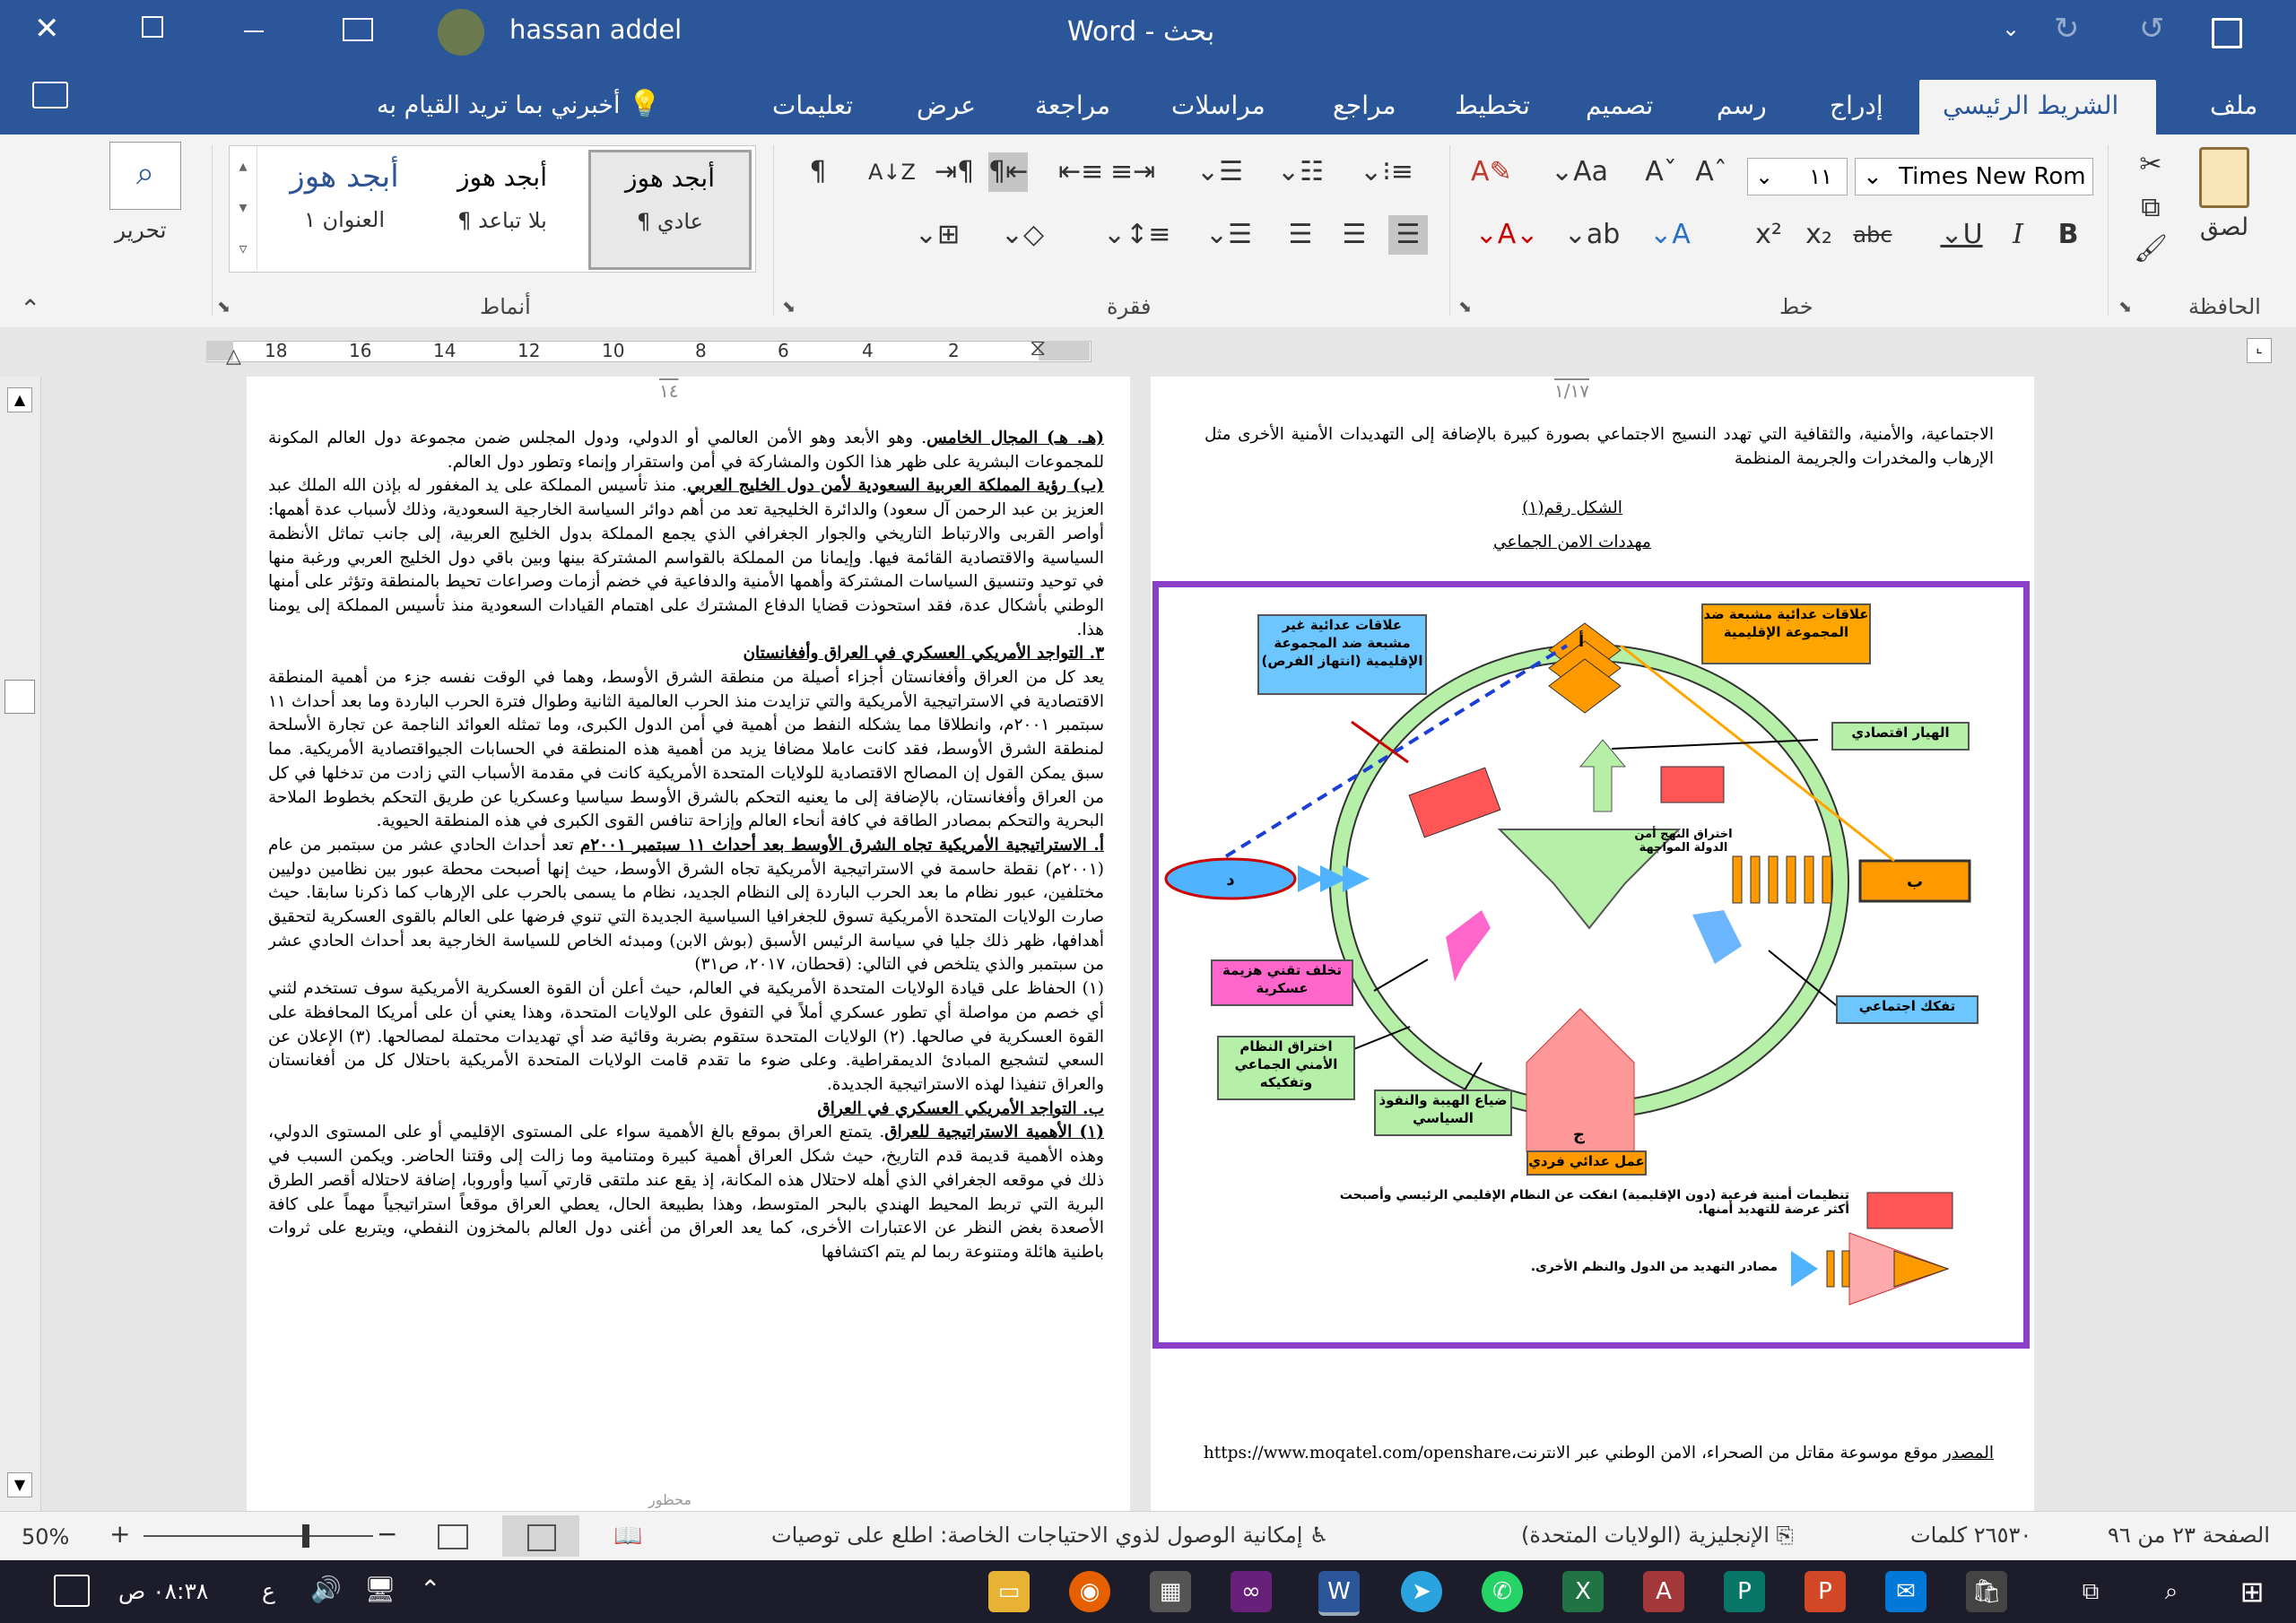 The height and width of the screenshot is (1623, 2296). What do you see at coordinates (223, 307) in the screenshot?
I see `styles-launcher-icon: ⬊` at bounding box center [223, 307].